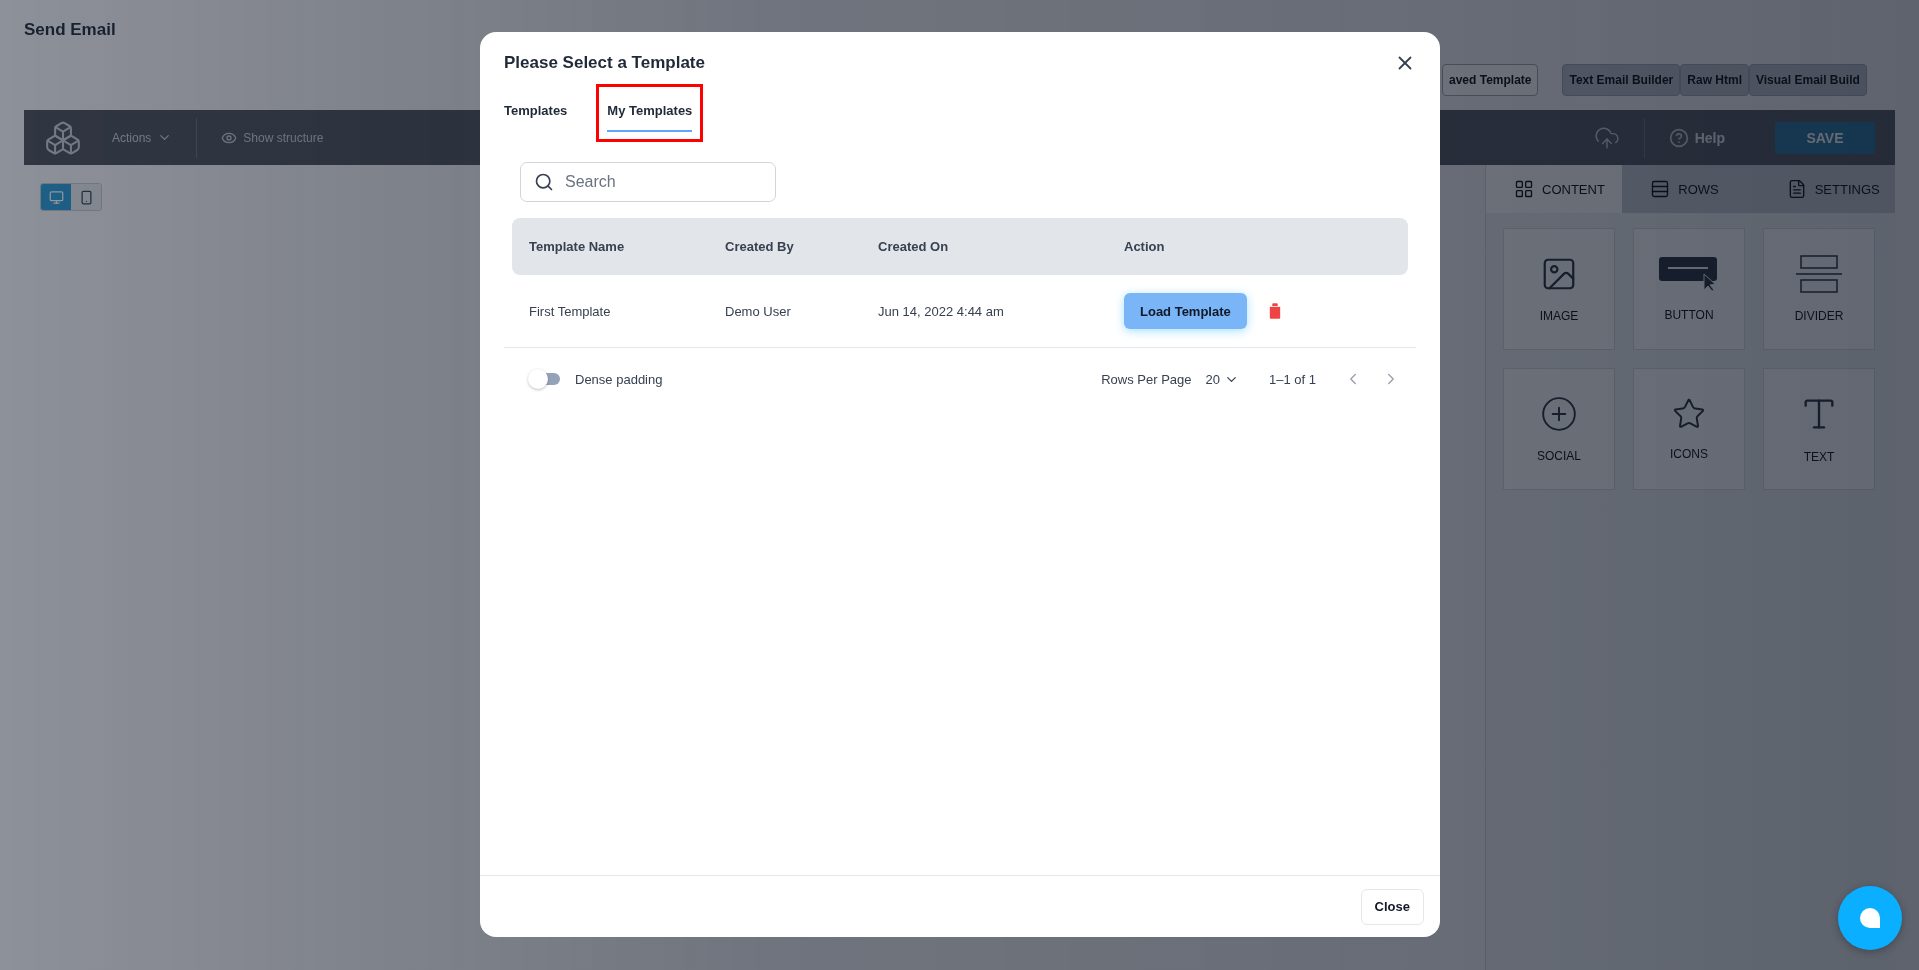 Image resolution: width=1919 pixels, height=970 pixels. I want to click on dialog-title: Please Select a Template, so click(604, 63).